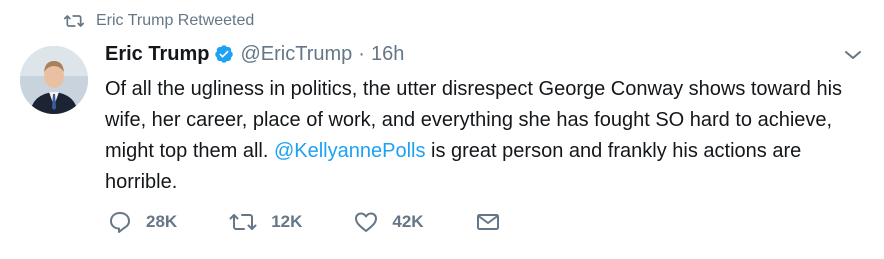 The width and height of the screenshot is (884, 259). Describe the element at coordinates (120, 222) in the screenshot. I see `reply-icon` at that location.